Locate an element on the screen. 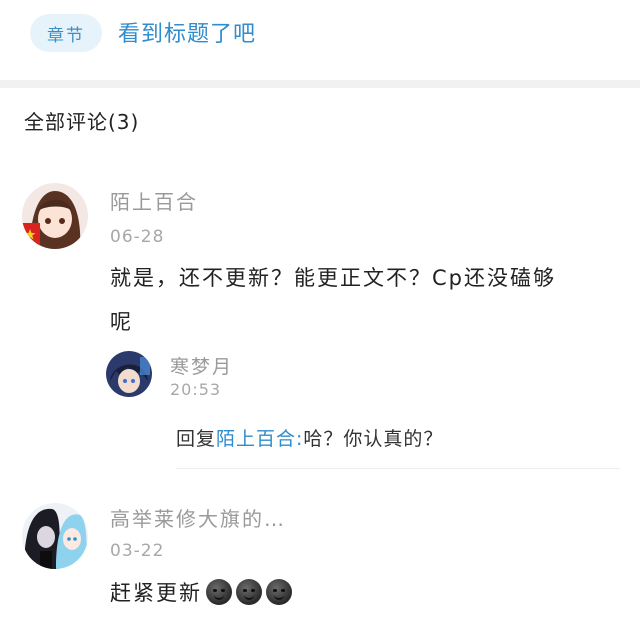  comment-text: 就是，还不更新？能更正文不？Cp还没磕够 呢 is located at coordinates (365, 300).